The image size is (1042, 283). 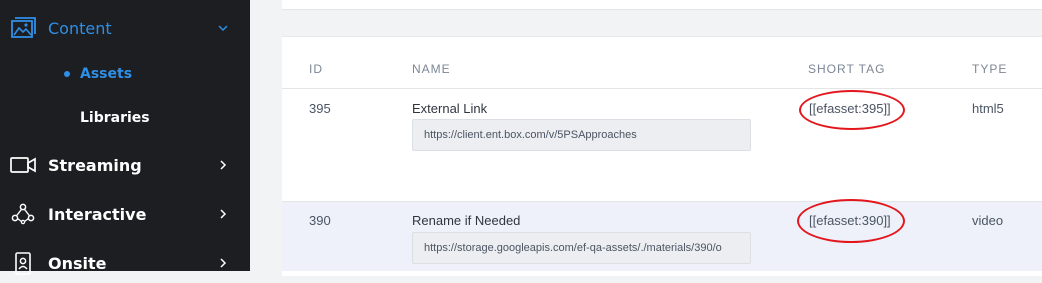 I want to click on column-header-type: TYPE, so click(x=989, y=69).